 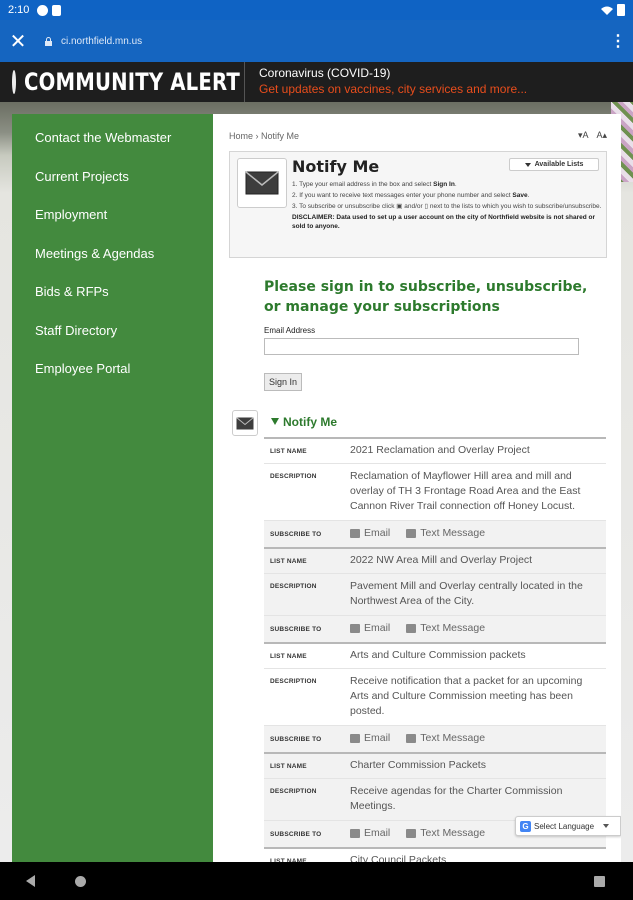 I want to click on sidebar-item-contact-webmaster: Contact the Webmaster, so click(x=112, y=138).